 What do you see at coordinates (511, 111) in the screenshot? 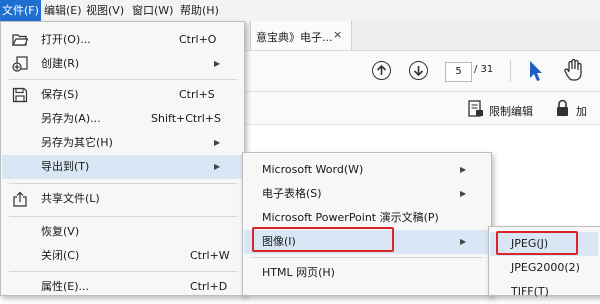
I see `restrict-edit-button: 限制编辑` at bounding box center [511, 111].